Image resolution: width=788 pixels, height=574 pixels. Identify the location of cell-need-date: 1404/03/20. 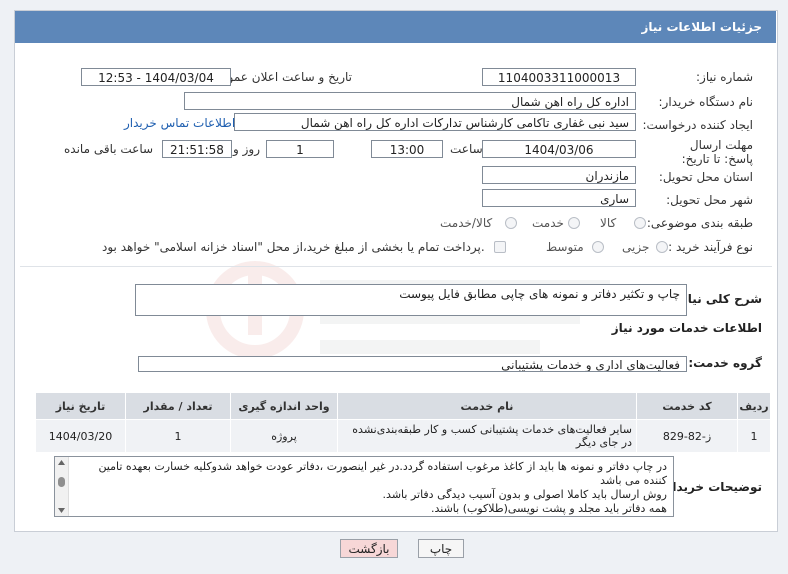
(80, 436).